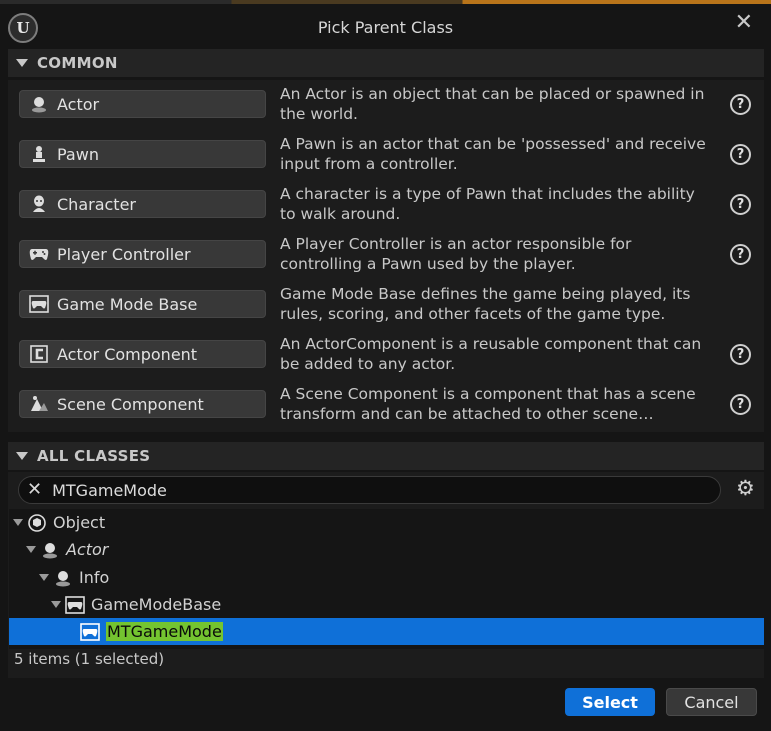  I want to click on class-search-box: ✕, so click(369, 490).